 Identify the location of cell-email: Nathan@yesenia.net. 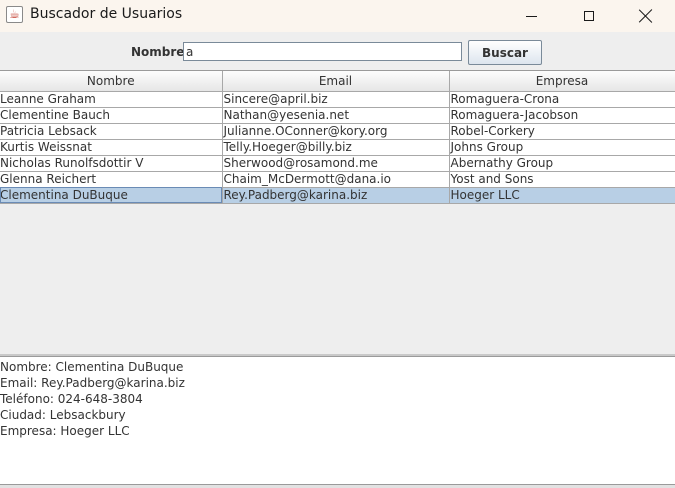
(336, 115).